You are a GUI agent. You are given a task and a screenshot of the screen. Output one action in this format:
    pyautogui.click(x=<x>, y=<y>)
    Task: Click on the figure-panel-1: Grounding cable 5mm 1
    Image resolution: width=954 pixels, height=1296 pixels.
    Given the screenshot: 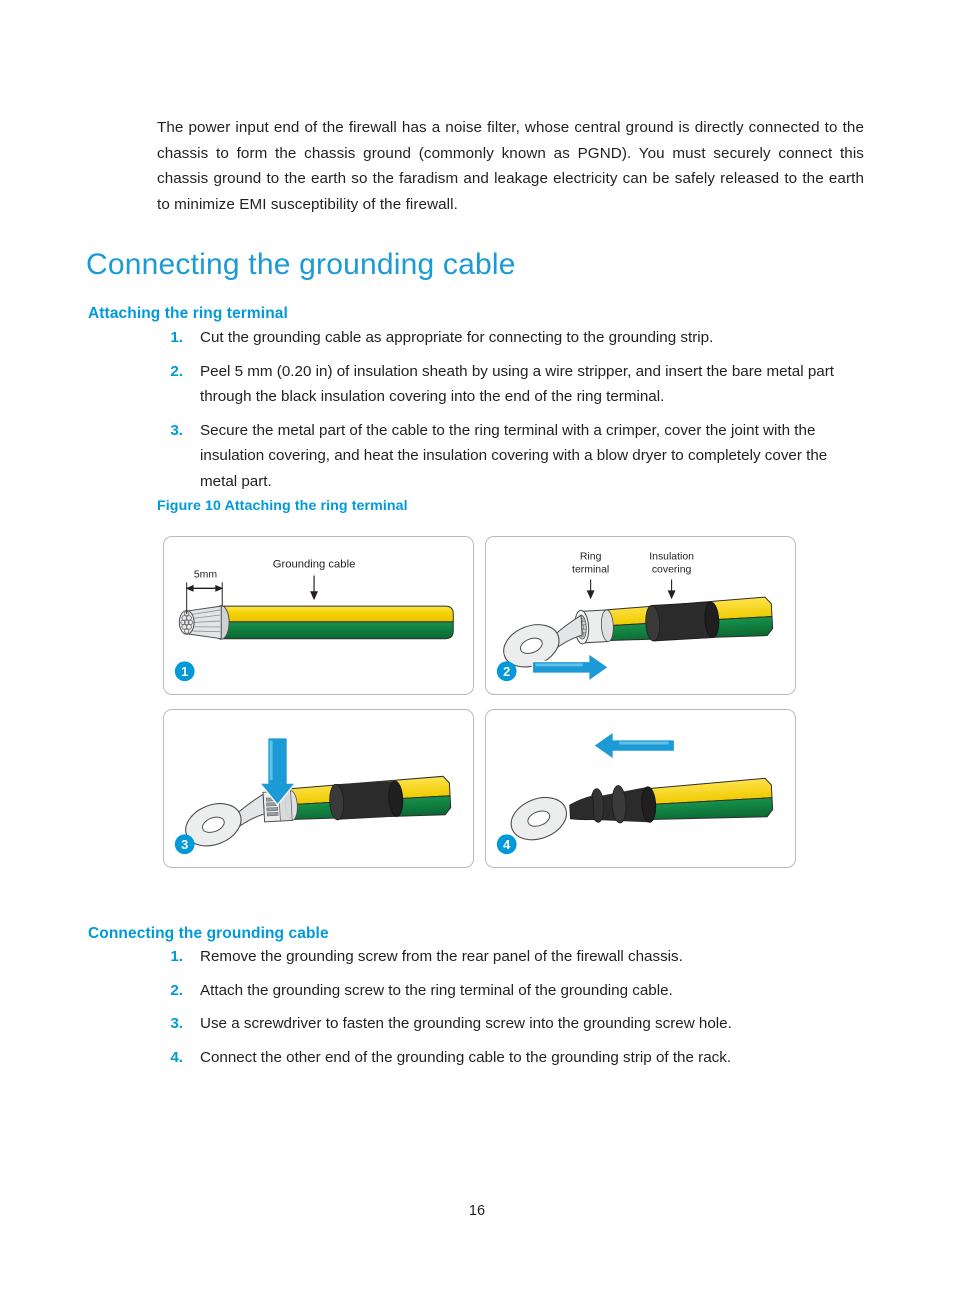 What is the action you would take?
    pyautogui.click(x=318, y=615)
    